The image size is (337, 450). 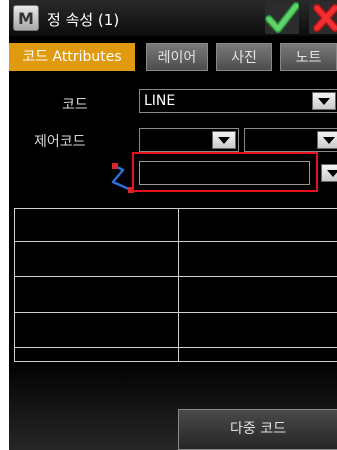 I want to click on tab-photo: 사진, so click(x=244, y=57).